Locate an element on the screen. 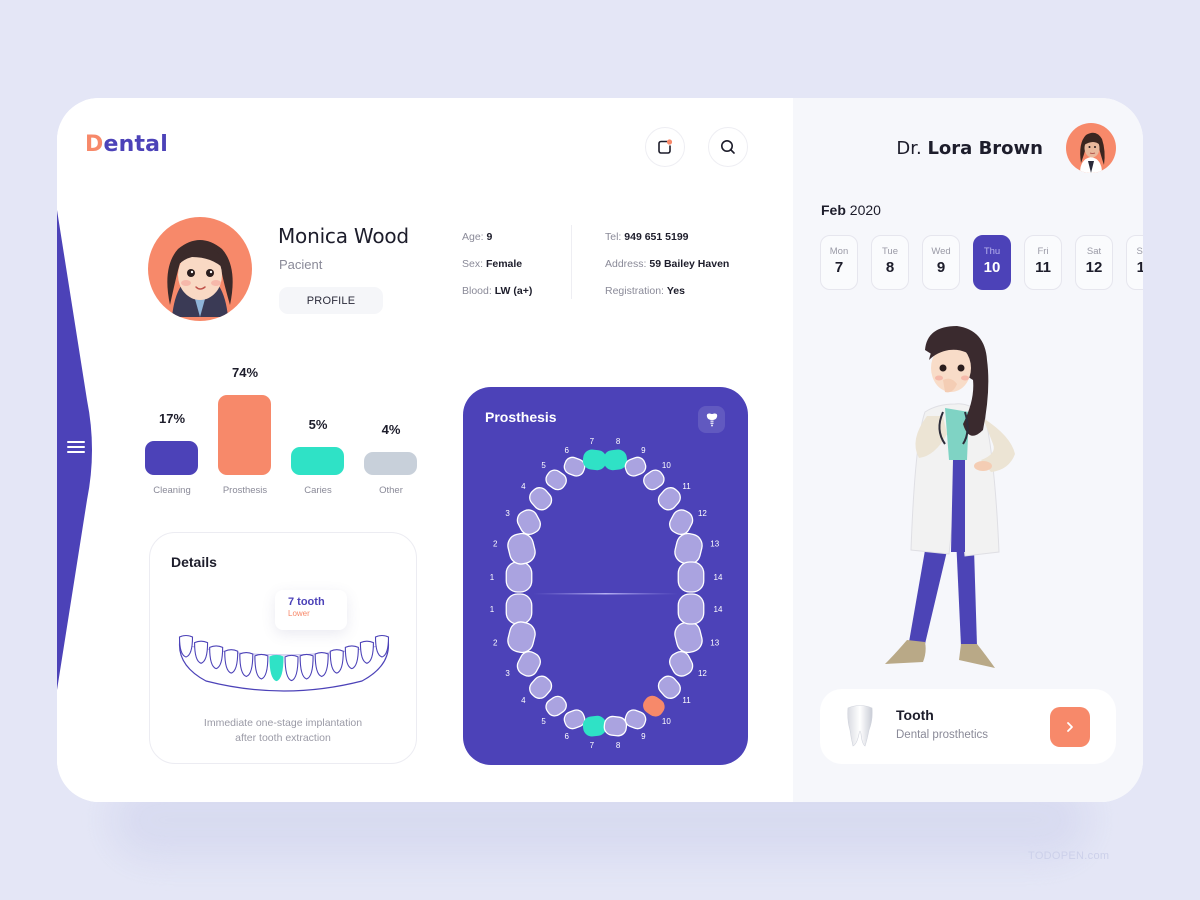 The image size is (1200, 900). search-icon is located at coordinates (728, 147).